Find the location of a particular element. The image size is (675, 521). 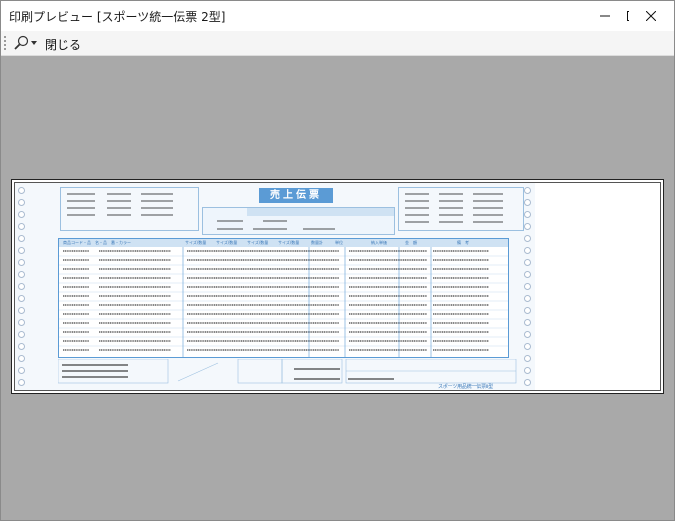

column-header: 商品コード・品 名・品 番・カラー is located at coordinates (97, 242).